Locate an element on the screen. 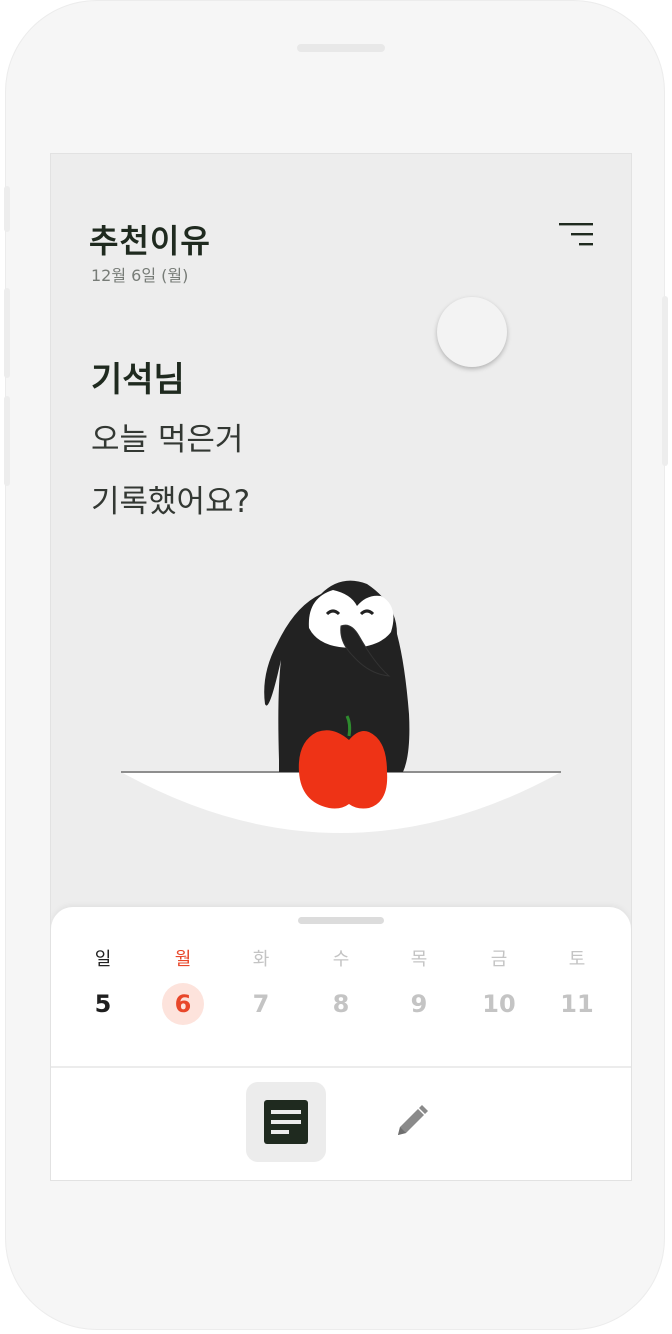 This screenshot has width=672, height=1334. day-of-week-label: 수 is located at coordinates (341, 959).